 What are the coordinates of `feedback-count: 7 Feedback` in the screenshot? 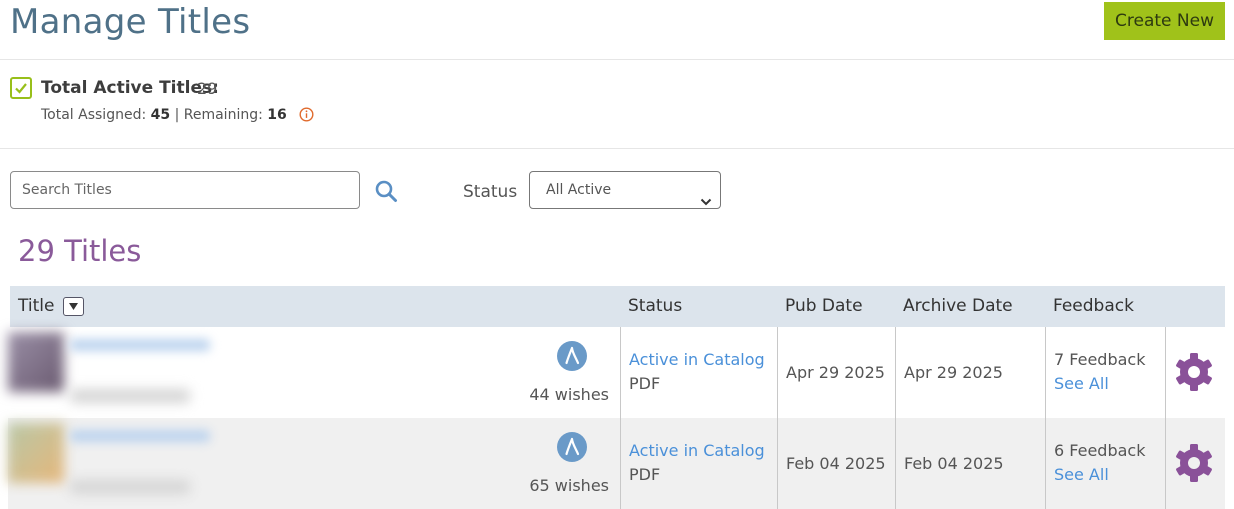 It's located at (1100, 359).